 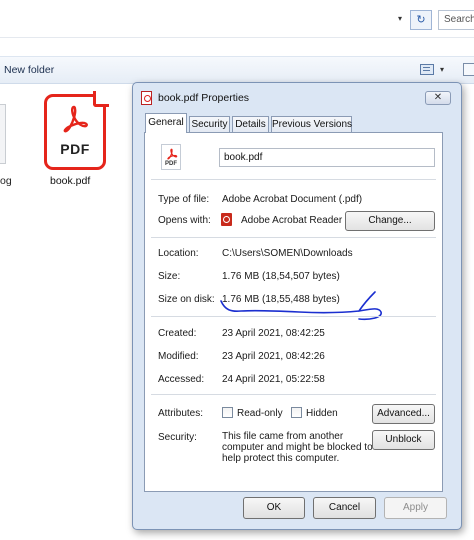 I want to click on tab-general: General, so click(x=166, y=123).